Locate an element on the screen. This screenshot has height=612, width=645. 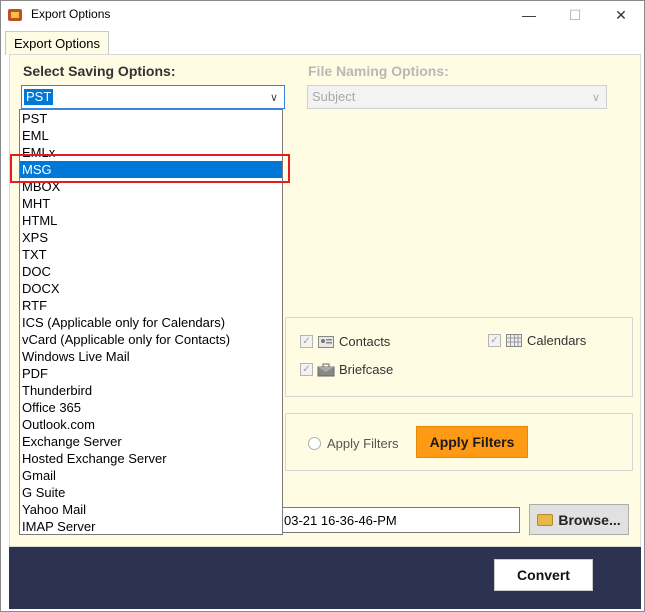
dropdown-option: IMAP Server is located at coordinates (151, 526).